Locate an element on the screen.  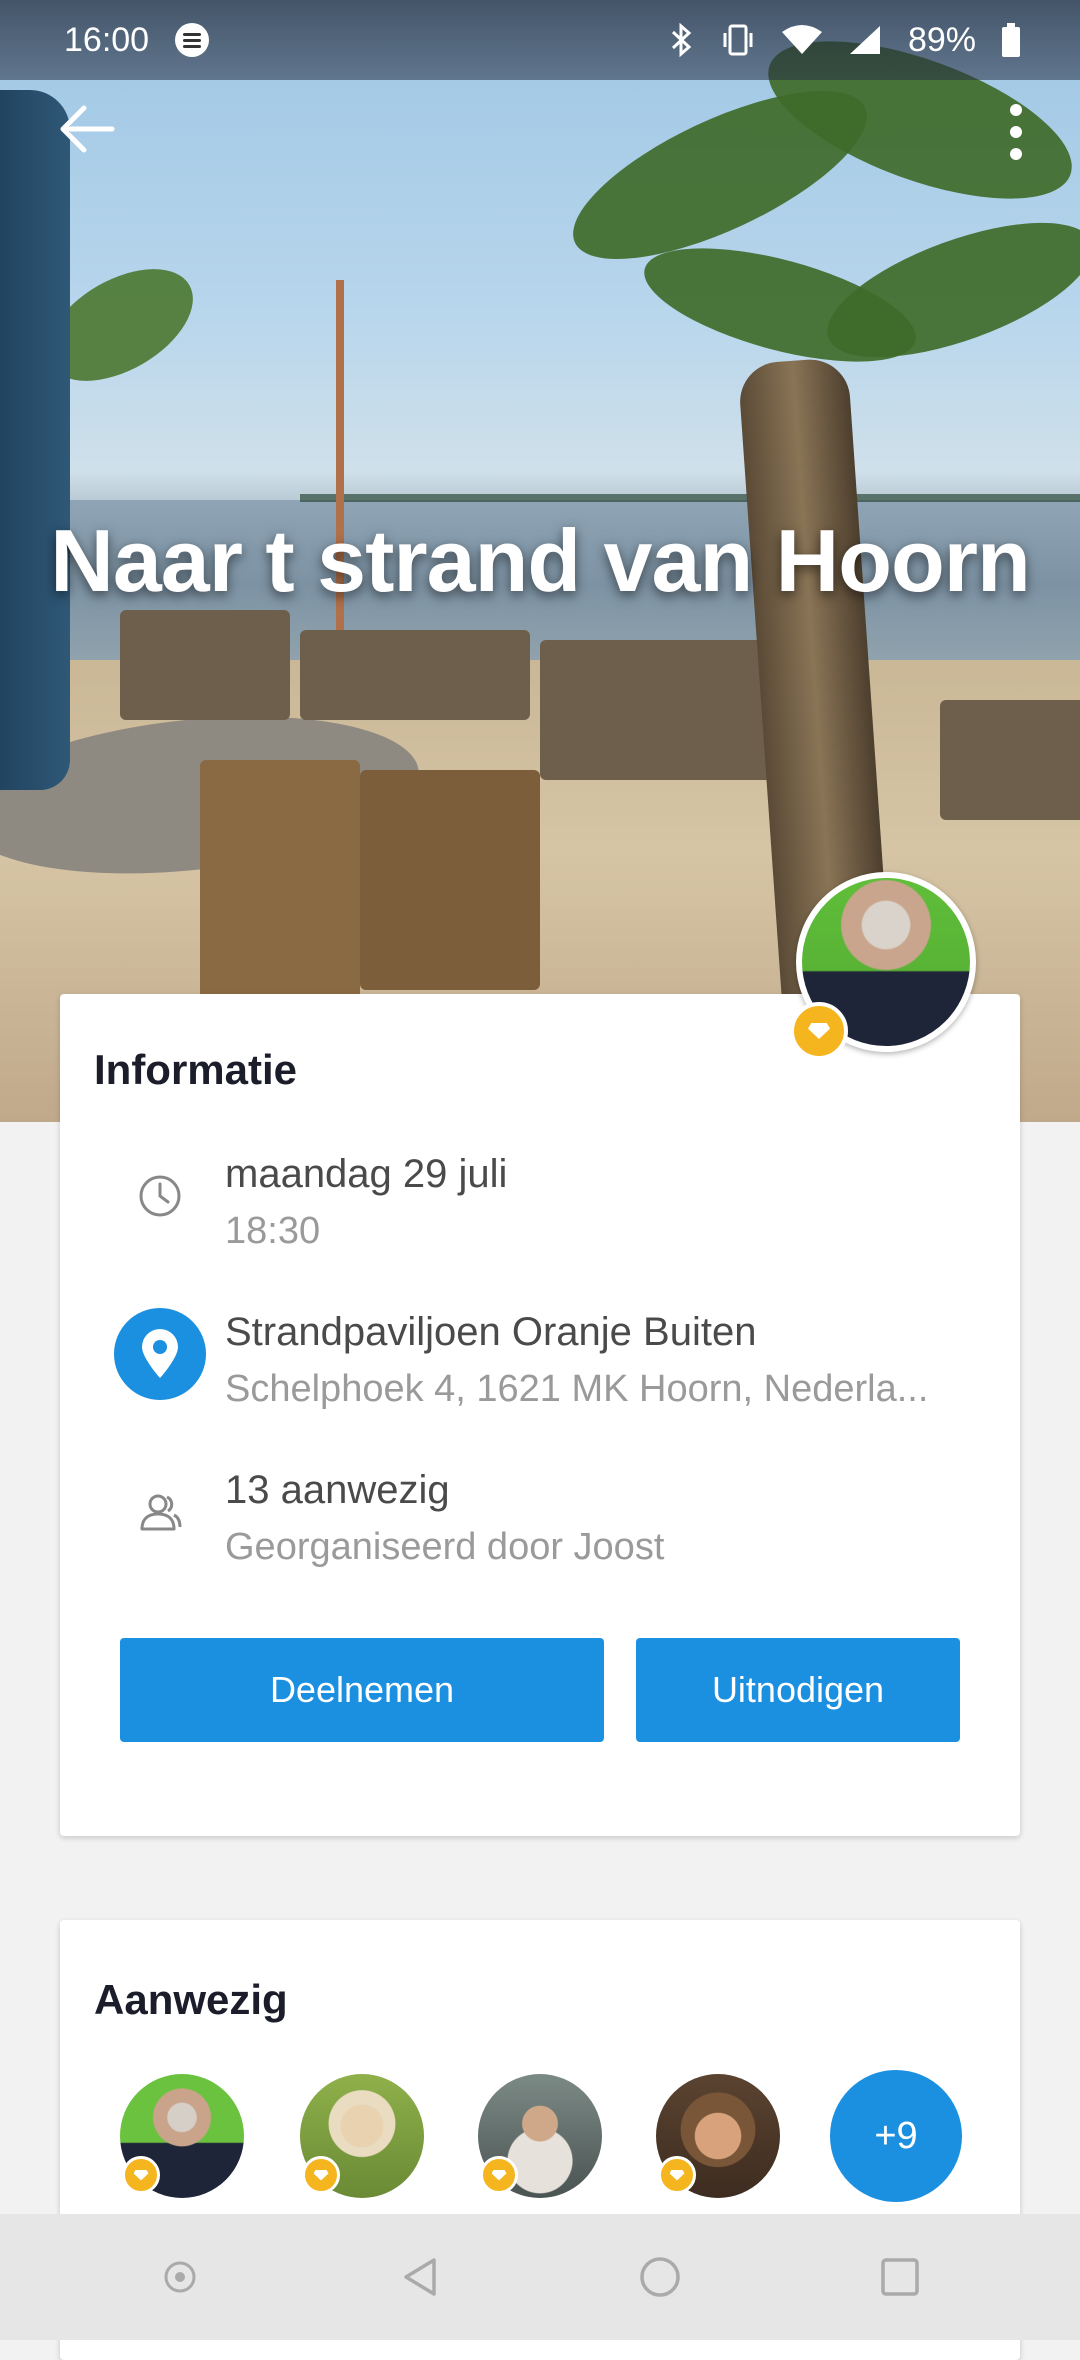
back-button is located at coordinates (87, 133).